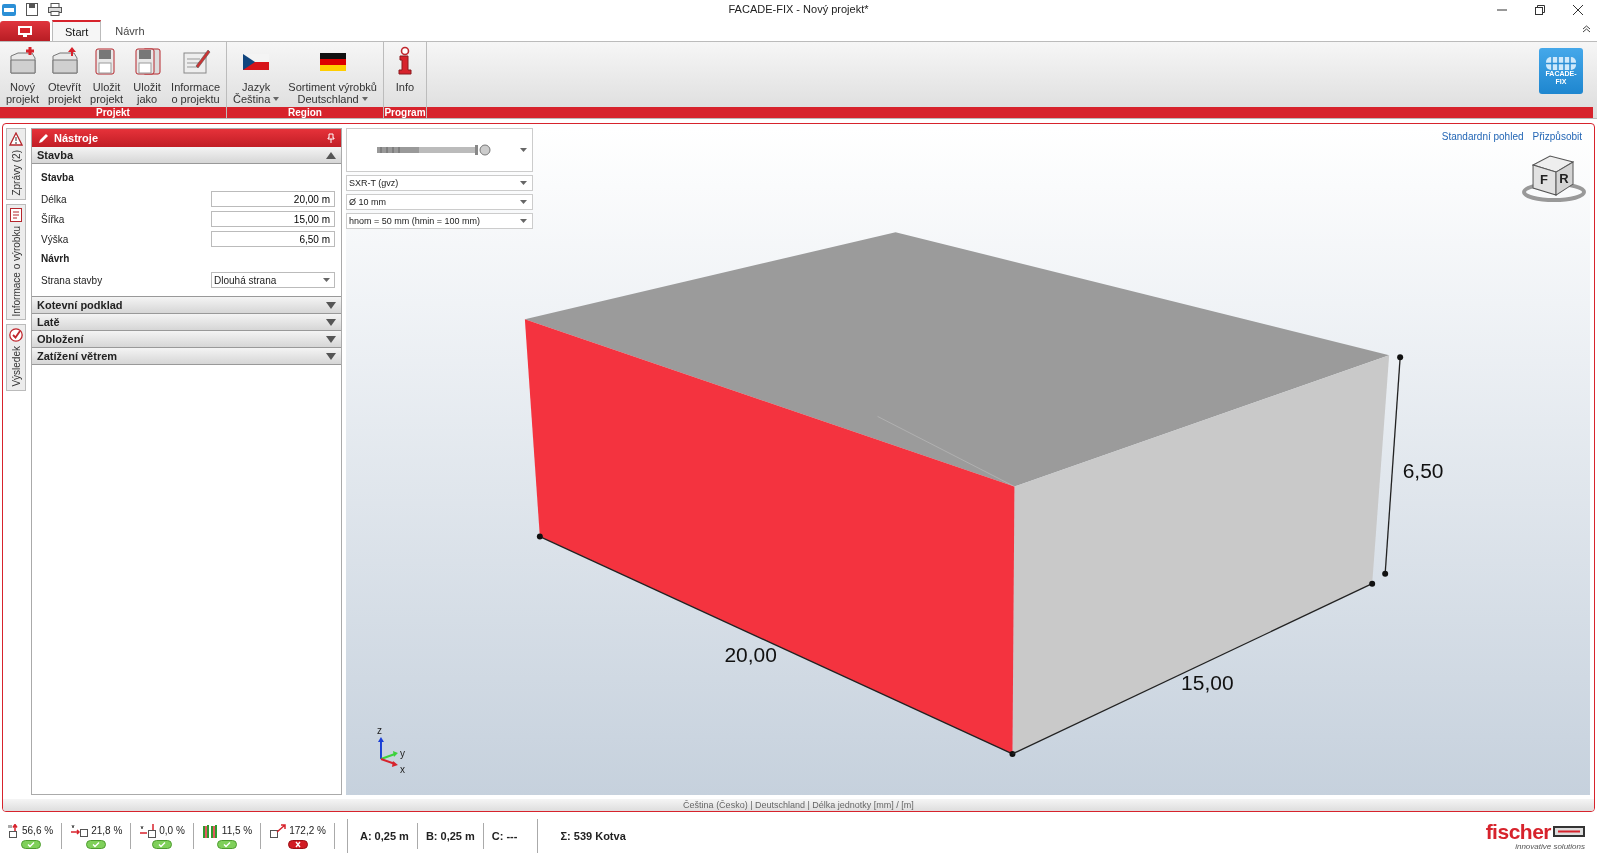 Image resolution: width=1597 pixels, height=858 pixels. What do you see at coordinates (107, 830) in the screenshot?
I see `utilization-value: 21,8 %` at bounding box center [107, 830].